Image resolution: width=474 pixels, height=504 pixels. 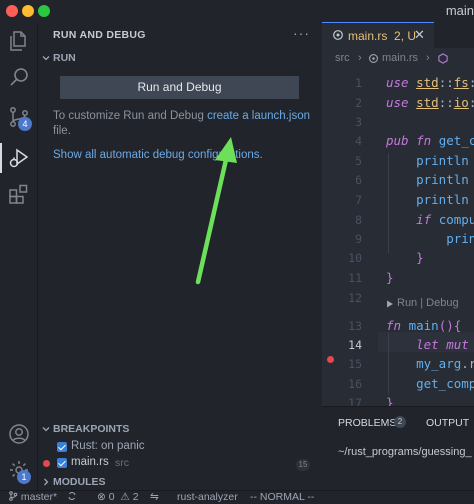 What do you see at coordinates (367, 423) in the screenshot?
I see `tab-problems: PROBLEMS` at bounding box center [367, 423].